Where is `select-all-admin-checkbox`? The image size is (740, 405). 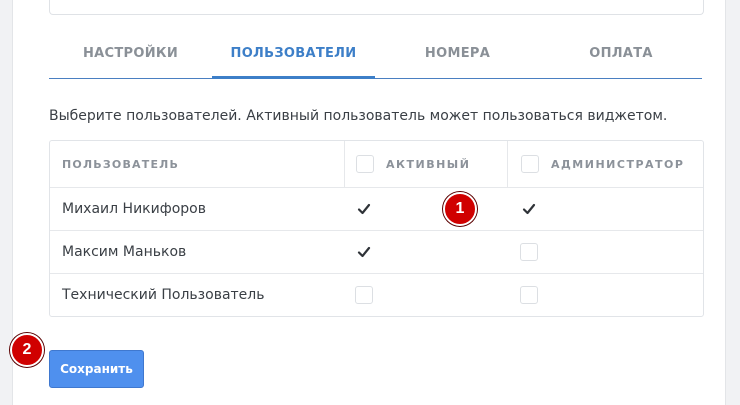 select-all-admin-checkbox is located at coordinates (530, 164).